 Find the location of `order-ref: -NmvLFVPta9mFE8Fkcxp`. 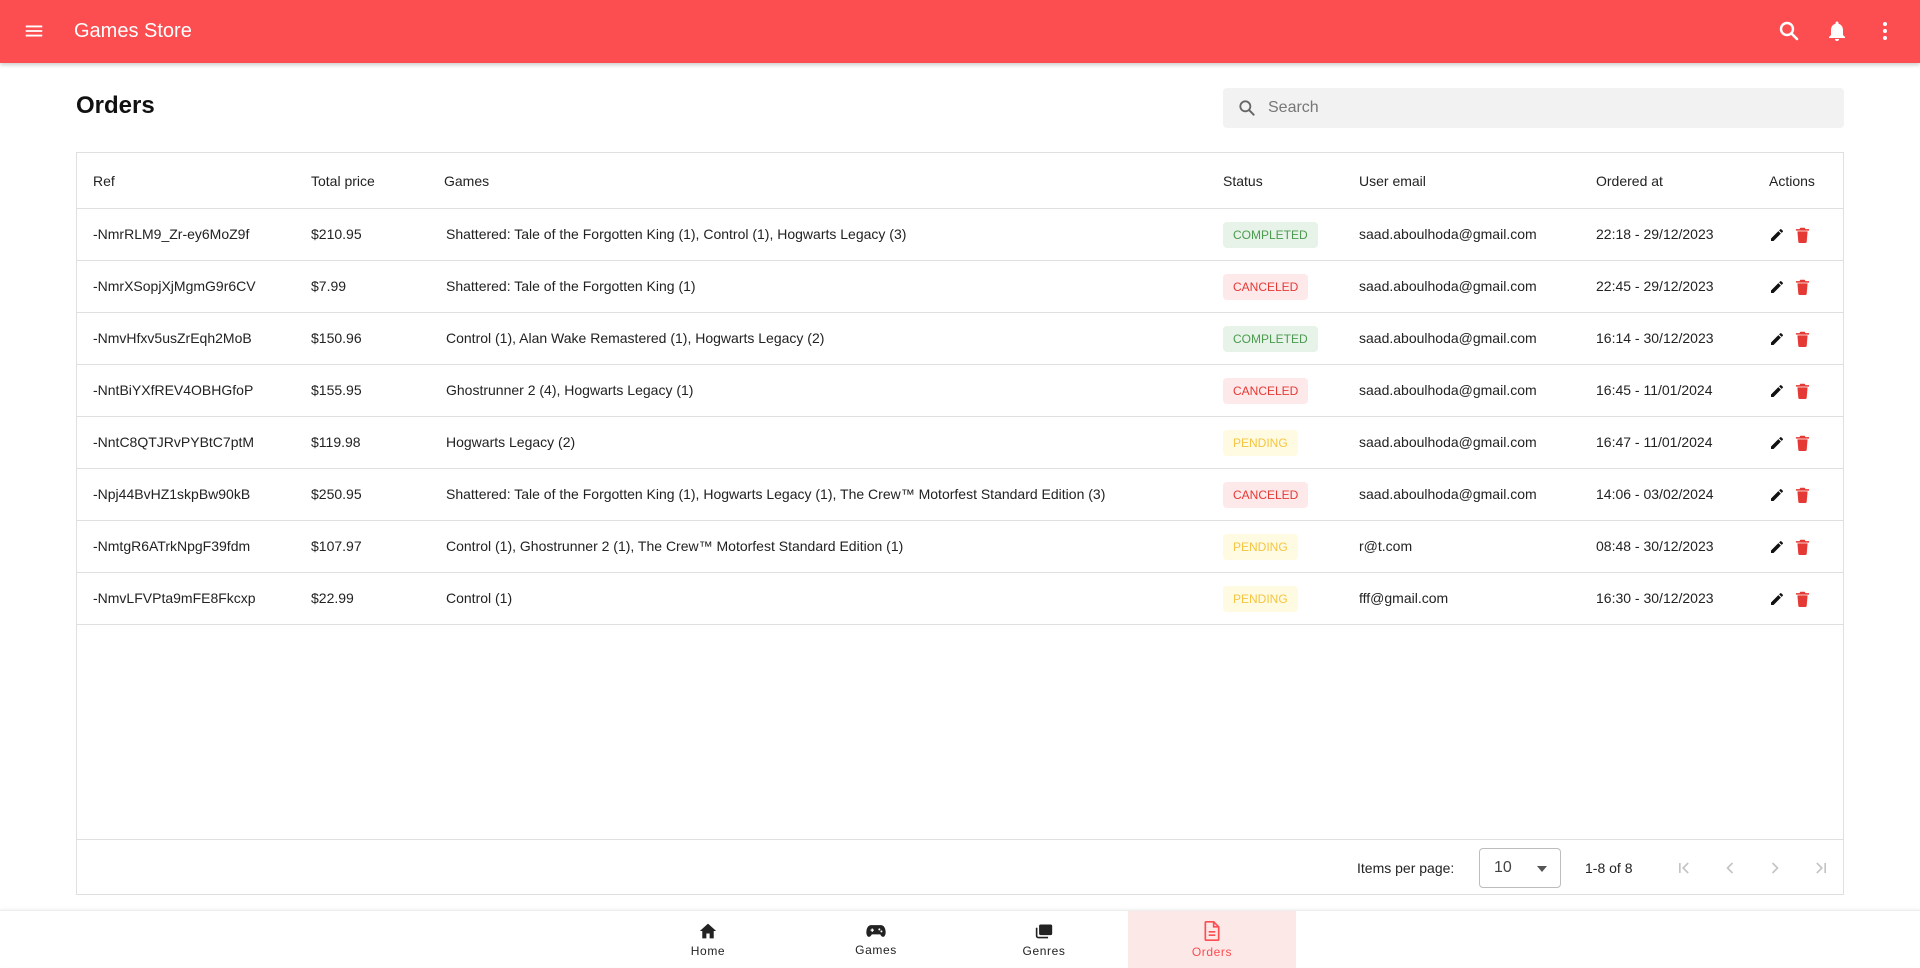

order-ref: -NmvLFVPta9mFE8Fkcxp is located at coordinates (174, 598).